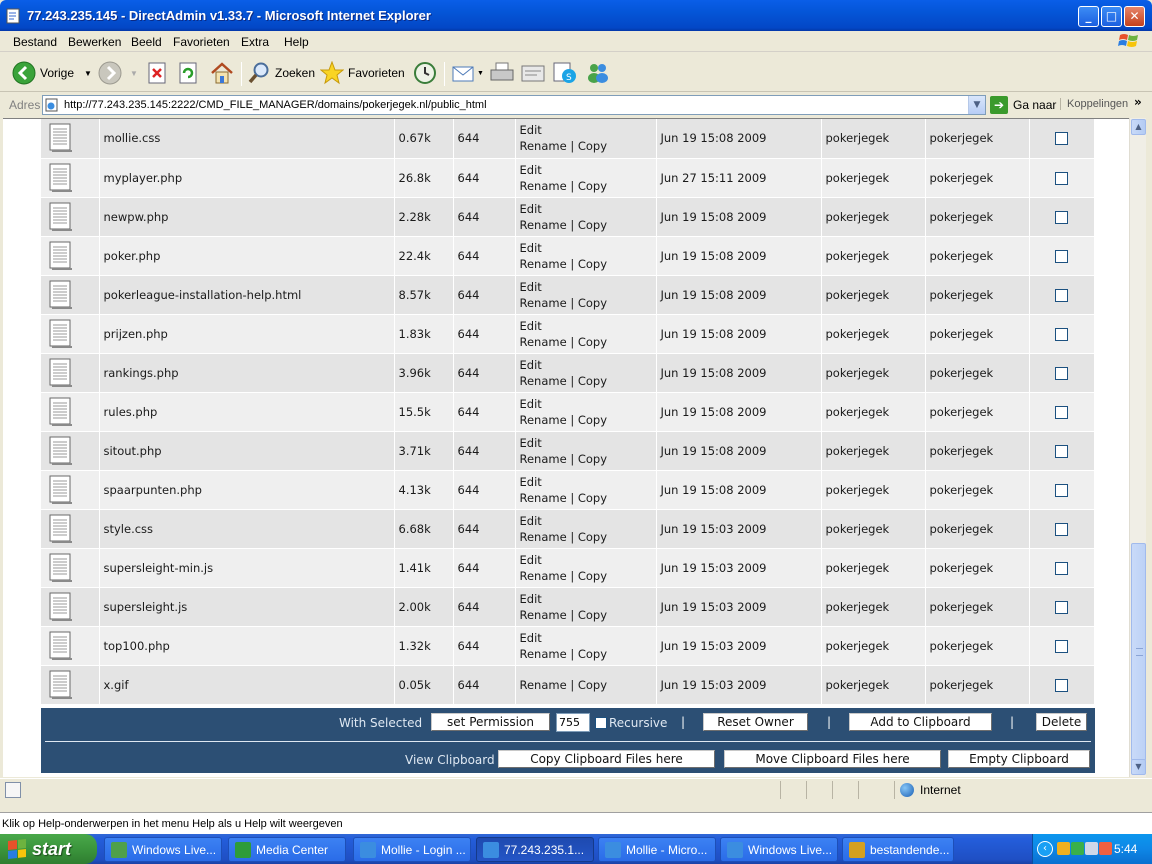 The height and width of the screenshot is (864, 1152). What do you see at coordinates (533, 73) in the screenshot?
I see `edit-button` at bounding box center [533, 73].